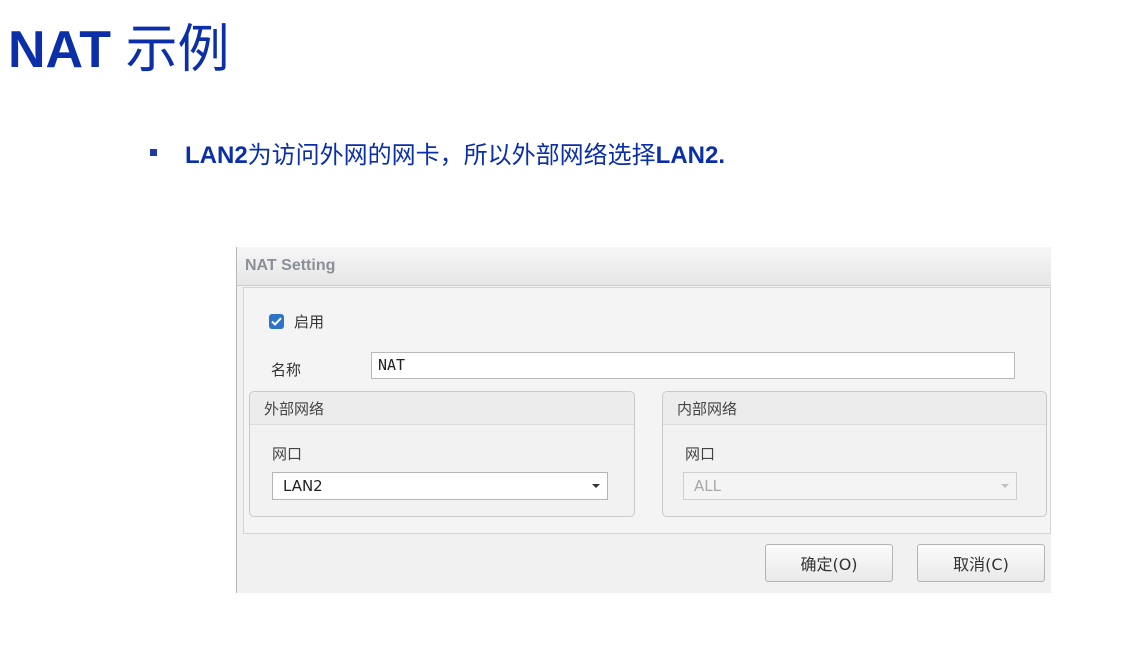 This screenshot has height=650, width=1137. I want to click on ok-button: 确定(O), so click(829, 563).